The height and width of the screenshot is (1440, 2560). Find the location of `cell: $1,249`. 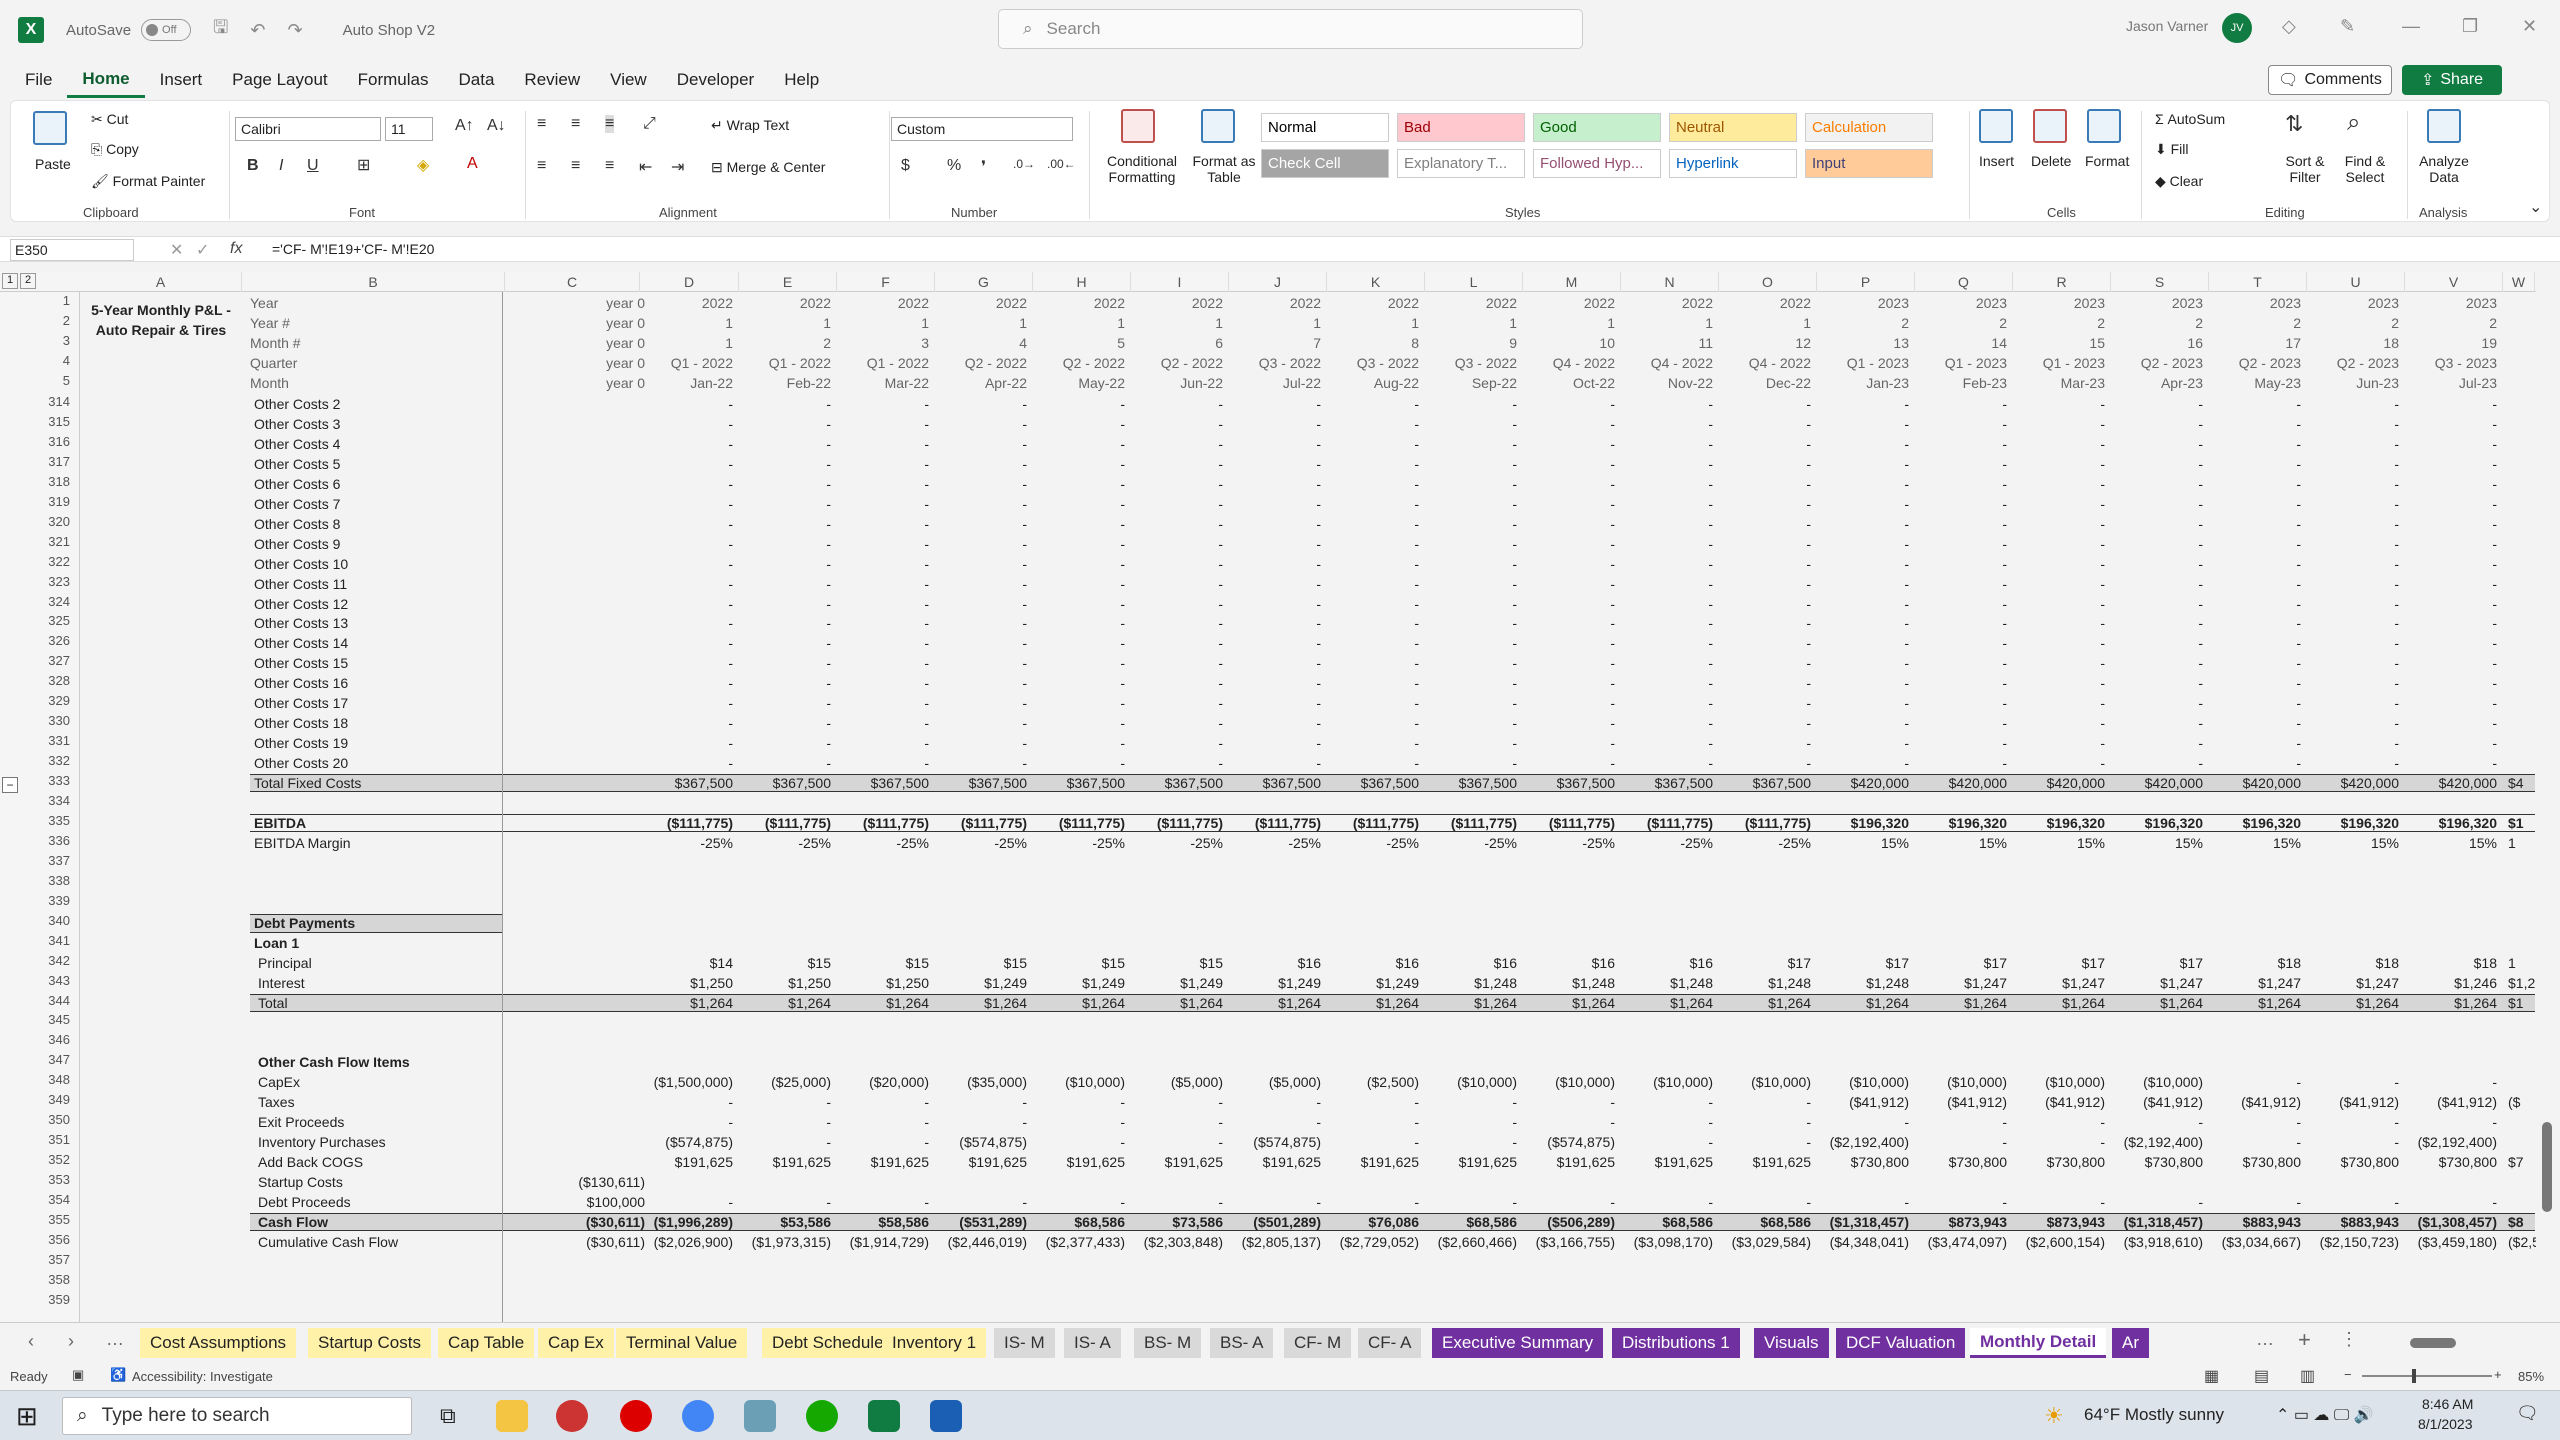

cell: $1,249 is located at coordinates (1078, 983).